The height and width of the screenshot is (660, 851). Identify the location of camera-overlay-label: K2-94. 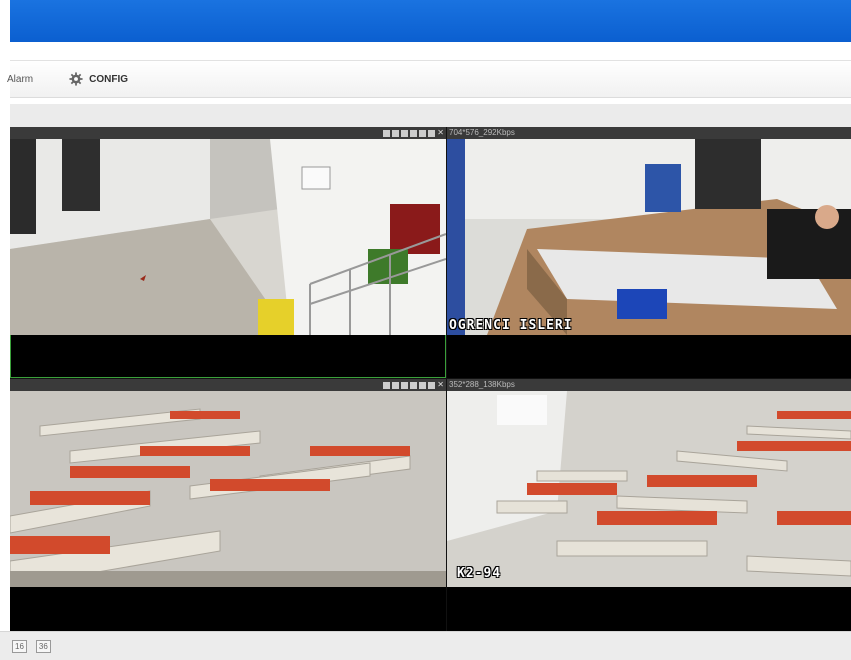
(479, 573).